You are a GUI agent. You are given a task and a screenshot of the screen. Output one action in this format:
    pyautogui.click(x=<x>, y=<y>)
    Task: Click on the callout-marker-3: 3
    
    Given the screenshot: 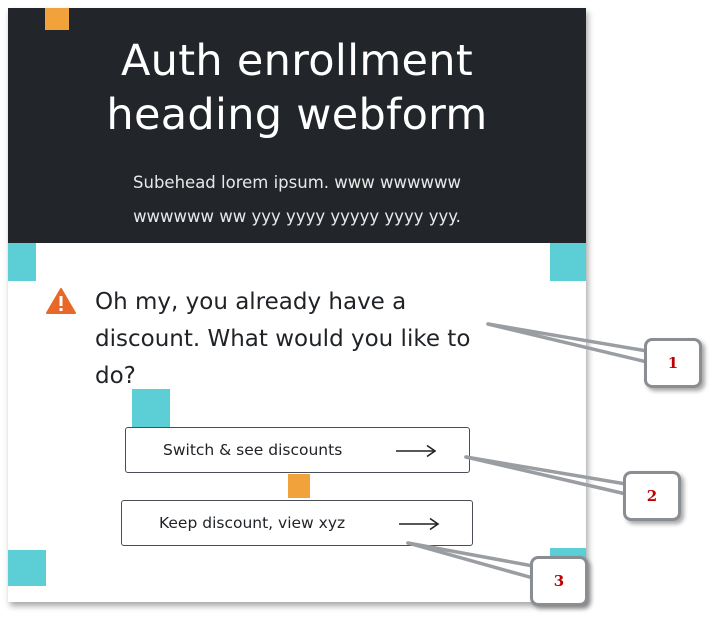 What is the action you would take?
    pyautogui.click(x=559, y=581)
    